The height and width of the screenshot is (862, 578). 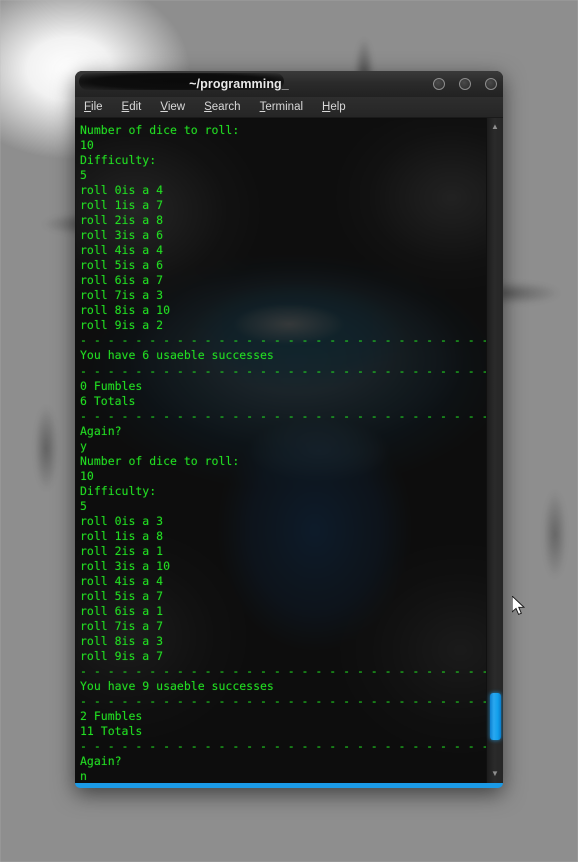 What do you see at coordinates (88, 107) in the screenshot?
I see `menu-file-accel: F` at bounding box center [88, 107].